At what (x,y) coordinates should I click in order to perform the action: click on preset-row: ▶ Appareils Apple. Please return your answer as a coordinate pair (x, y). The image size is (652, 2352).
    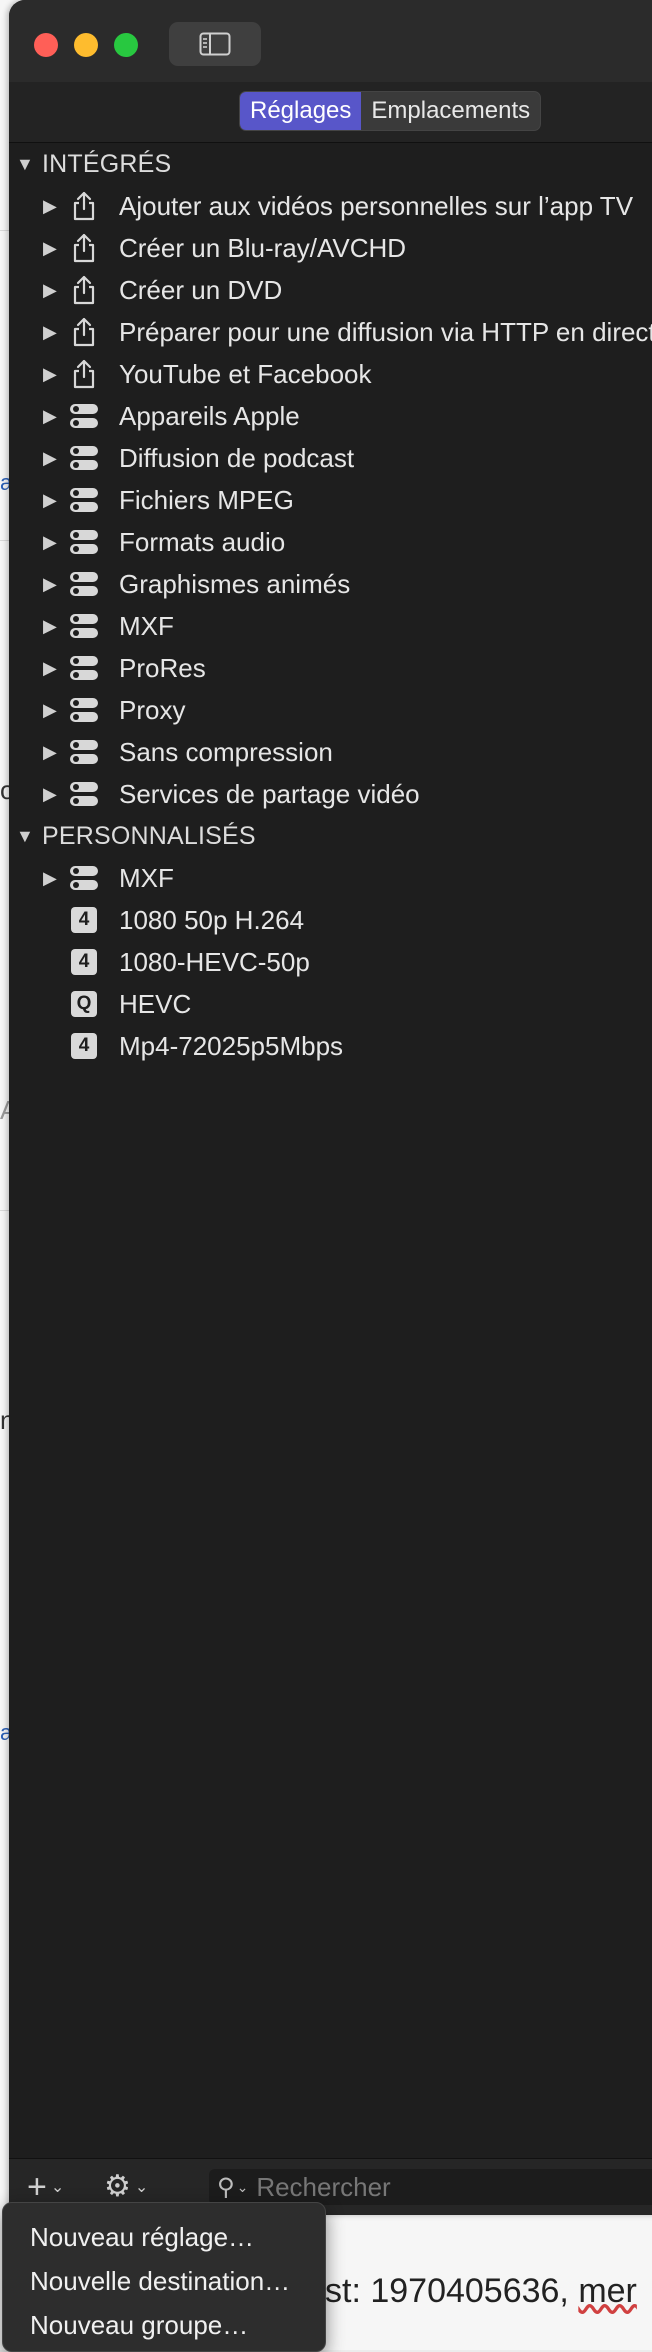
    Looking at the image, I should click on (330, 416).